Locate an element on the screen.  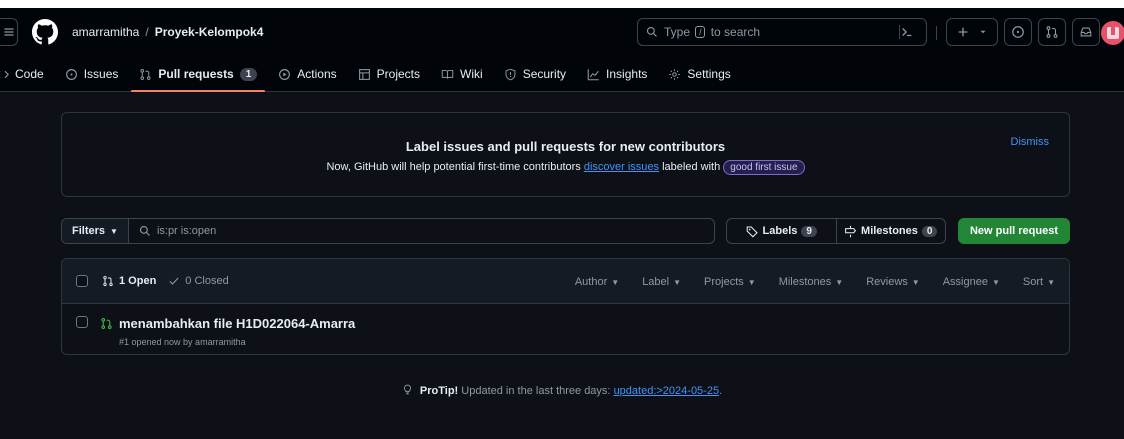
tab-code: Code is located at coordinates (26, 74).